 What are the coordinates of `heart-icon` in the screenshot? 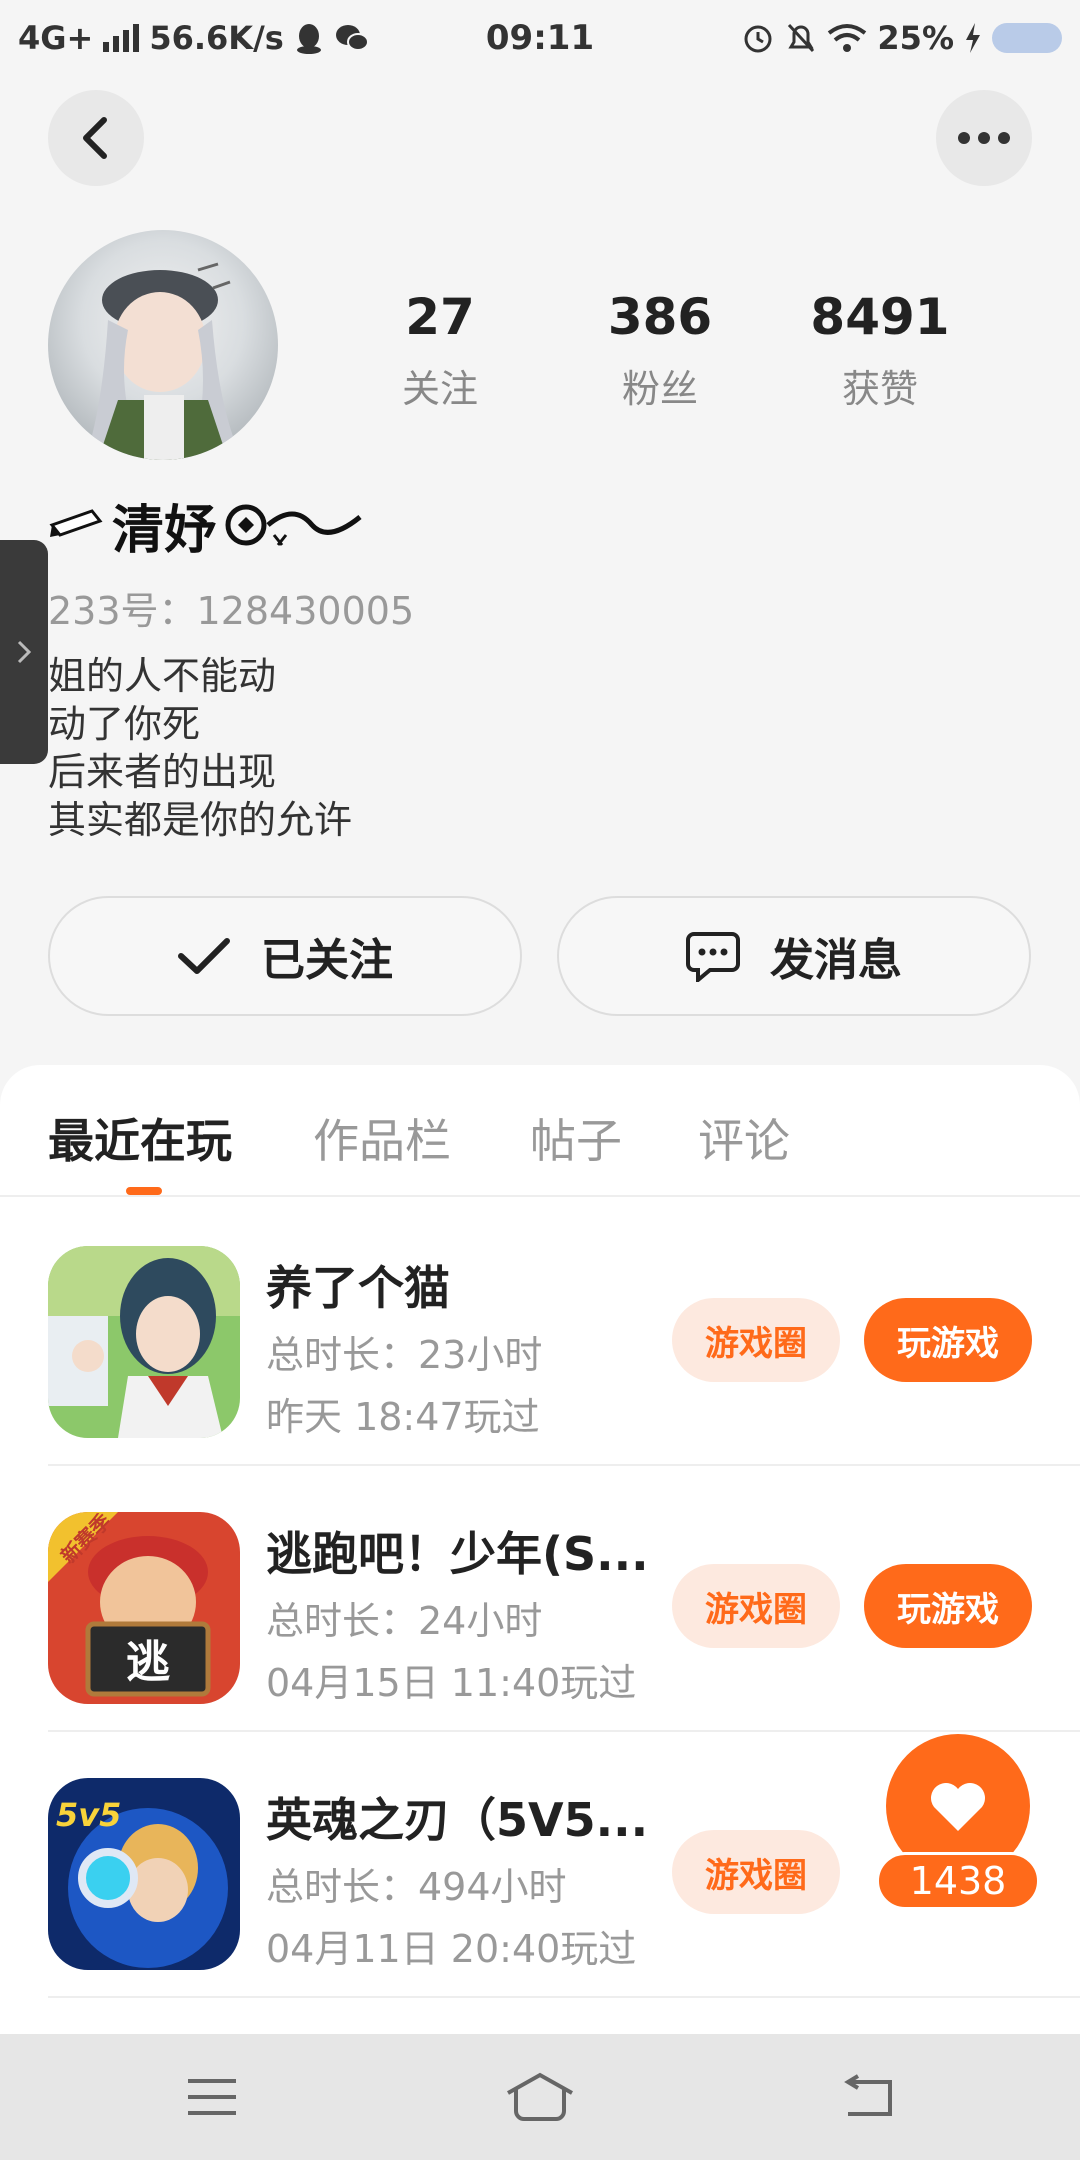 It's located at (958, 1807).